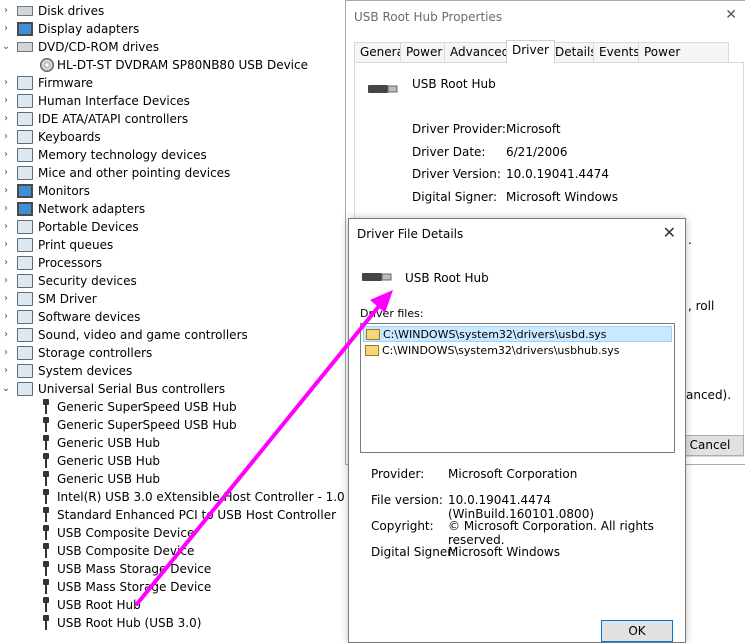 The image size is (745, 643). Describe the element at coordinates (172, 173) in the screenshot. I see `tree-item: › Mice and other pointing devices` at that location.